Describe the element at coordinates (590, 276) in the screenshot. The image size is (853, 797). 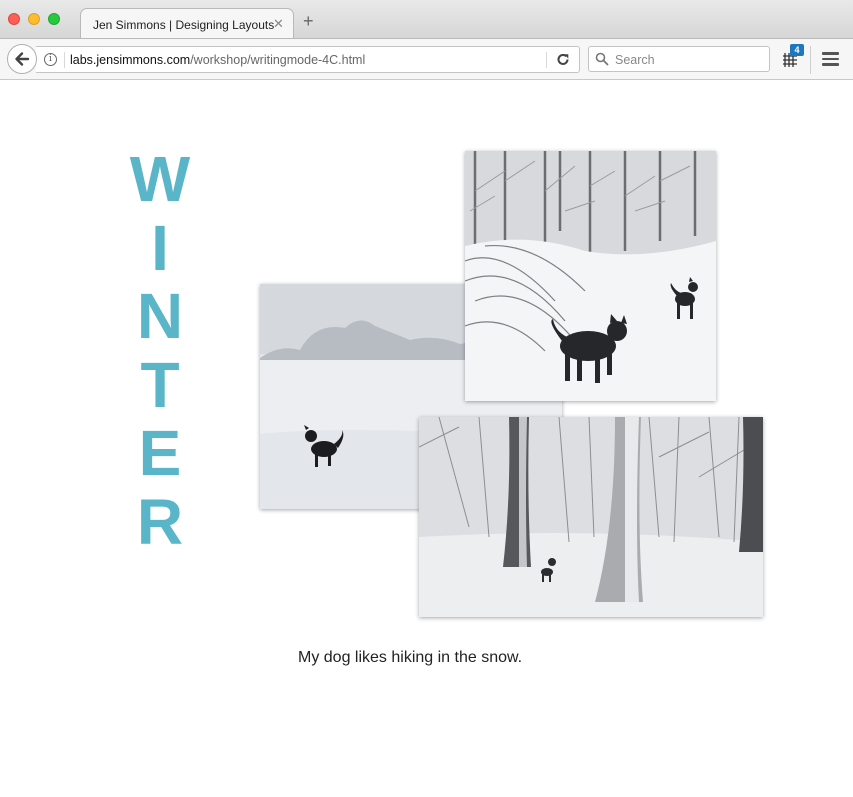
I see `snowy-woods-photo` at that location.